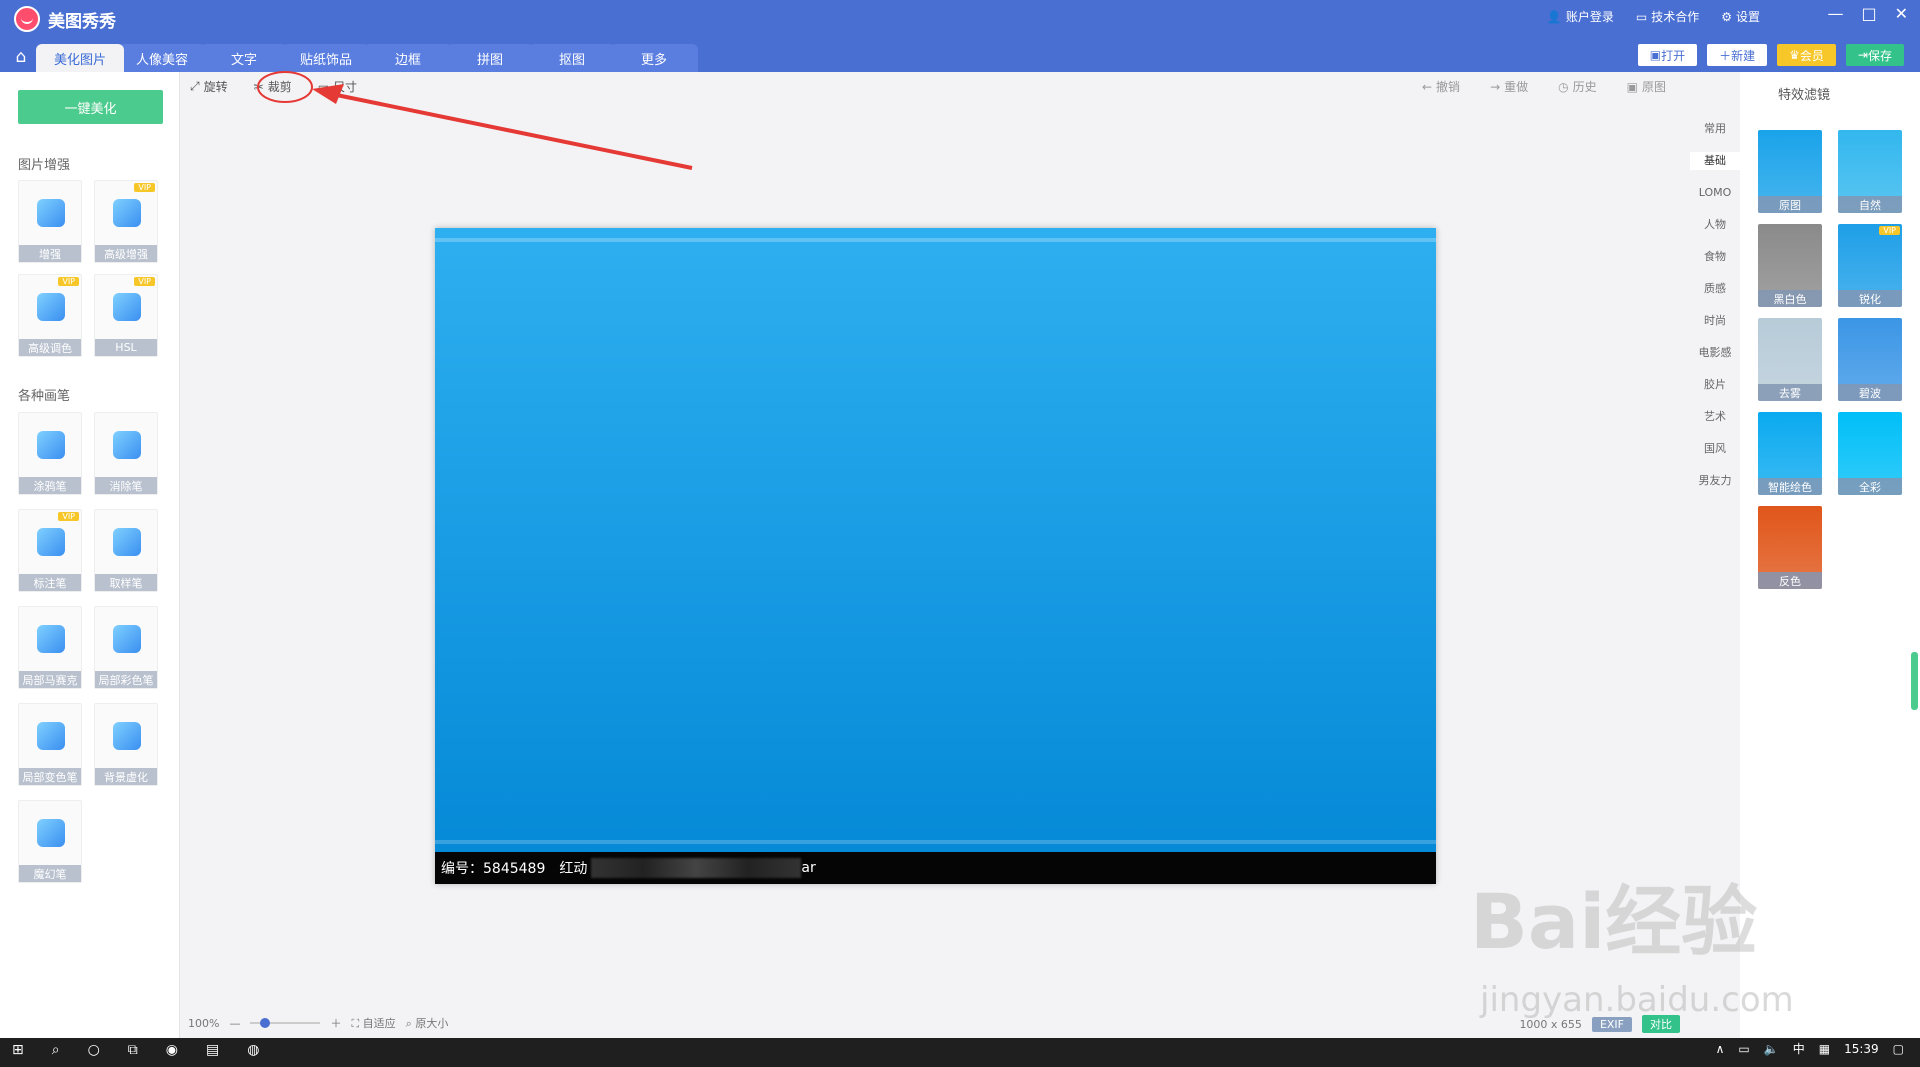  What do you see at coordinates (133, 1050) in the screenshot?
I see `task-view-icon: ⧉` at bounding box center [133, 1050].